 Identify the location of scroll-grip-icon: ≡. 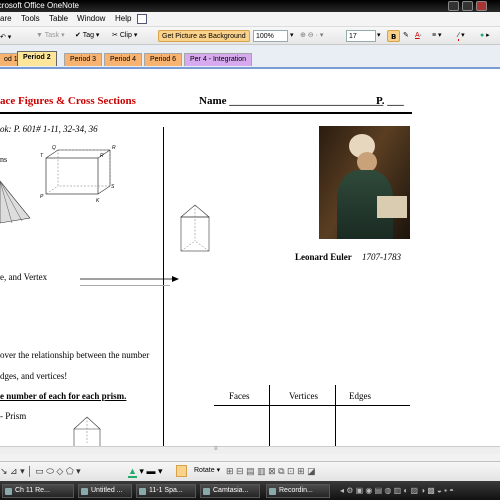
(216, 449).